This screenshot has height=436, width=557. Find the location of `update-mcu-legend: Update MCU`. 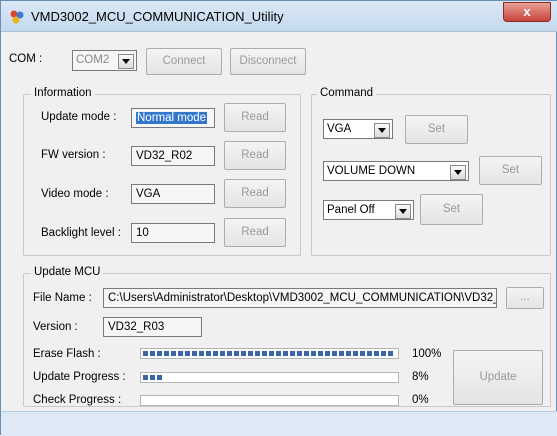

update-mcu-legend: Update MCU is located at coordinates (67, 272).